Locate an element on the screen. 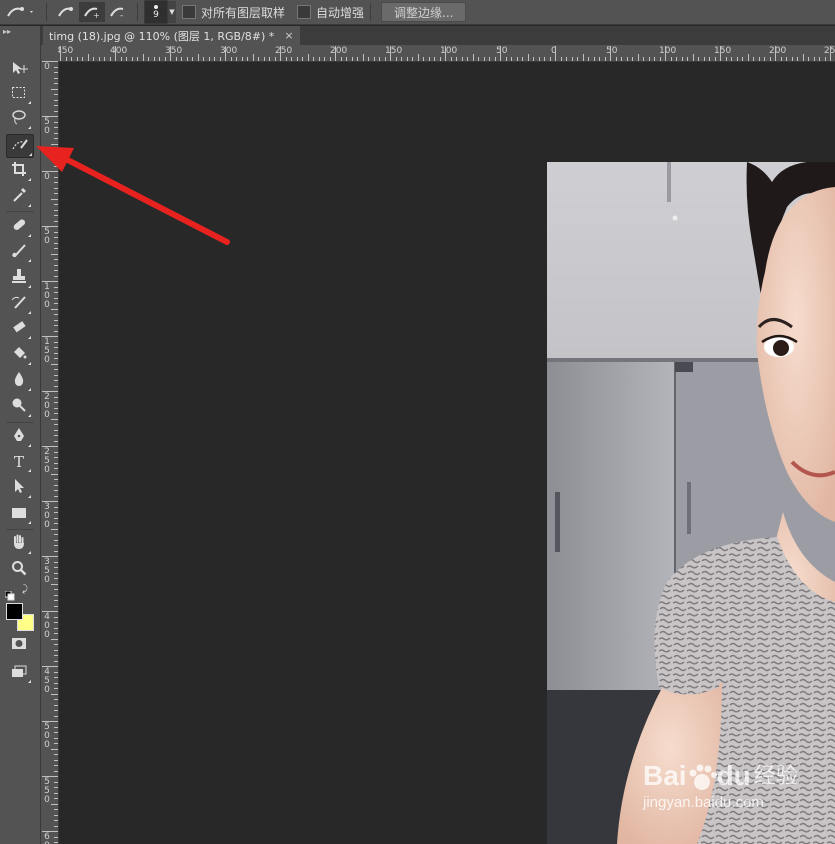 This screenshot has height=844, width=835. clone-stamp-tool is located at coordinates (19, 278).